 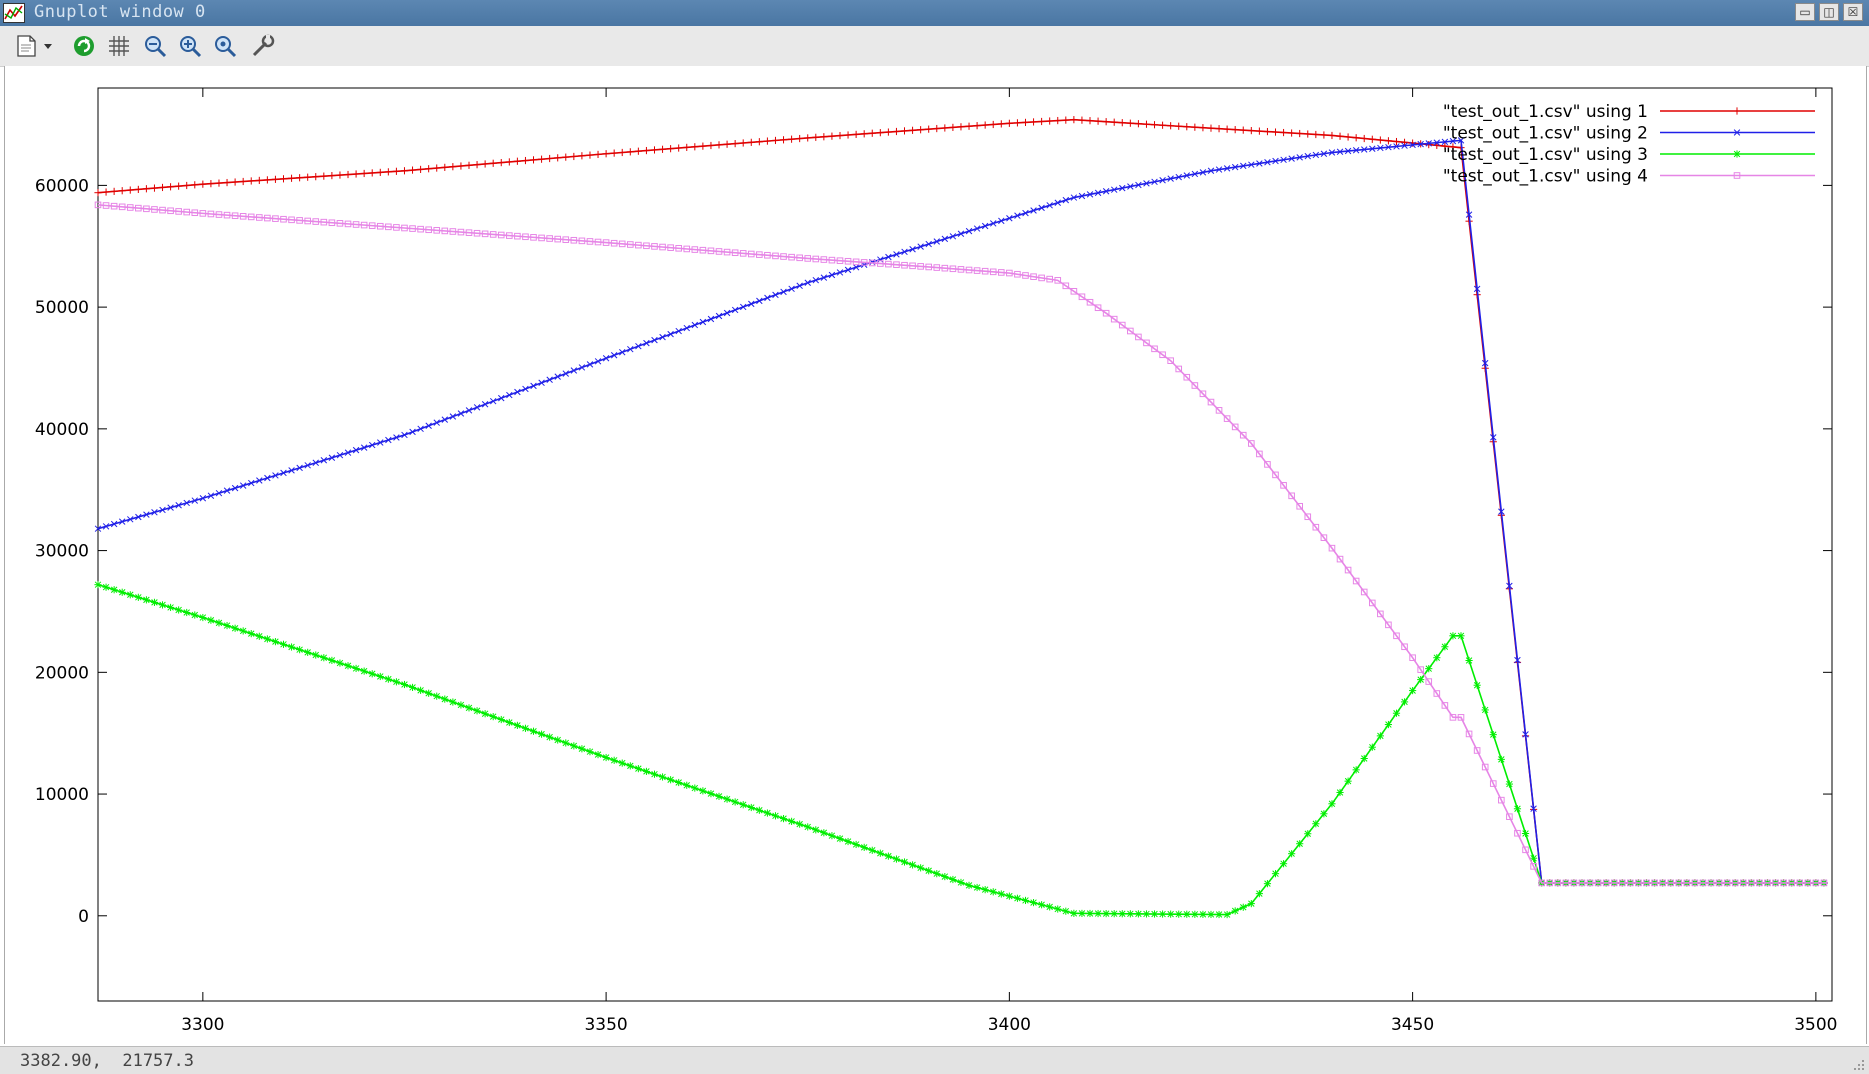 I want to click on dropdown-arrow-icon, so click(x=48, y=46).